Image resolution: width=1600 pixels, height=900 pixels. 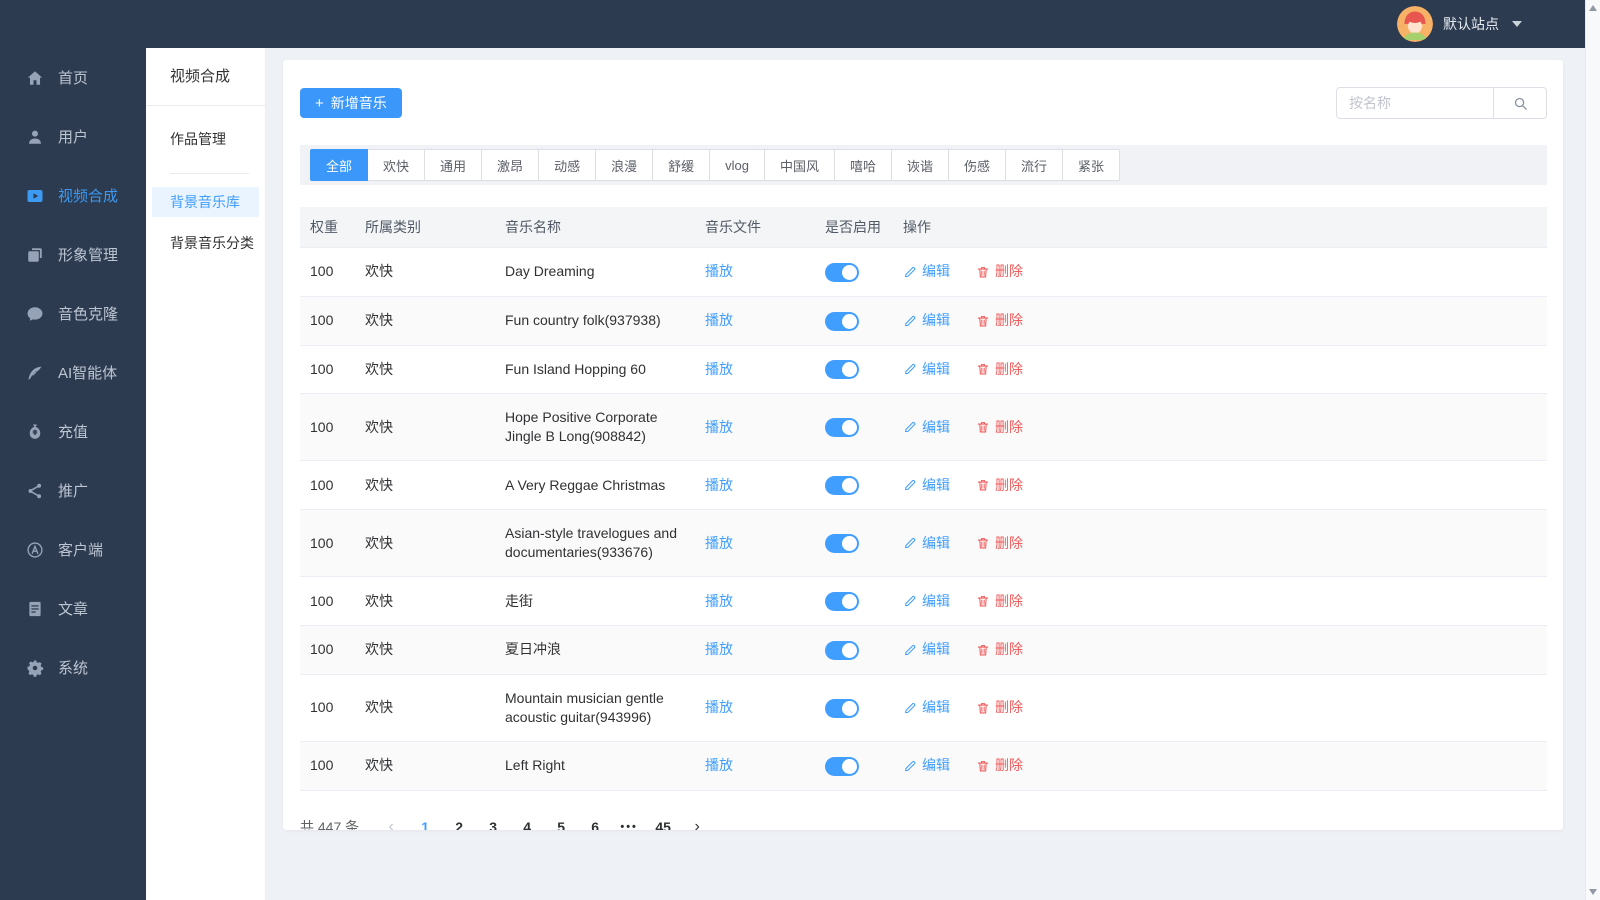 What do you see at coordinates (351, 103) in the screenshot?
I see `add-music-button: + 新增音乐` at bounding box center [351, 103].